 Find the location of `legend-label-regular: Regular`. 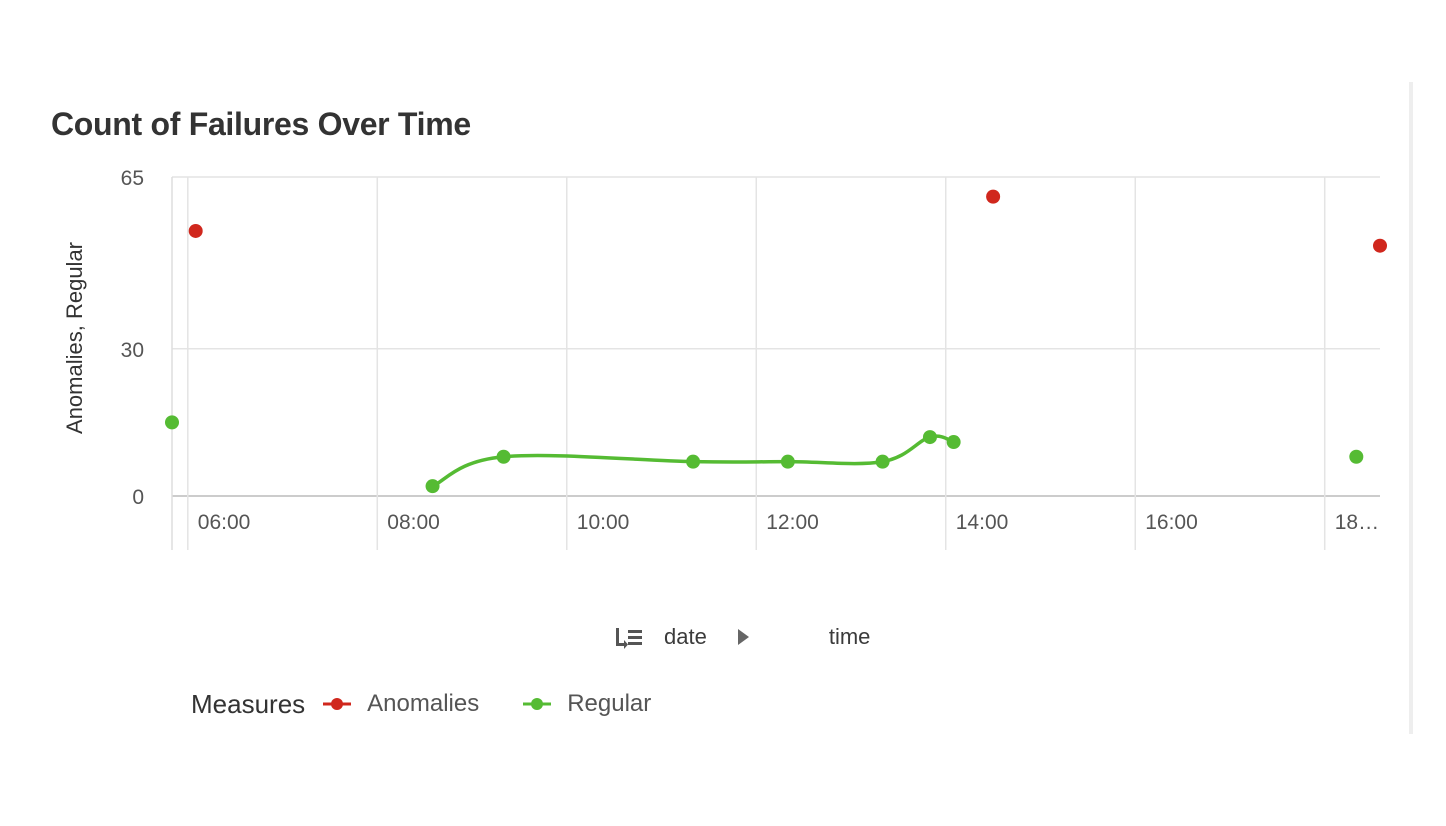

legend-label-regular: Regular is located at coordinates (609, 703).